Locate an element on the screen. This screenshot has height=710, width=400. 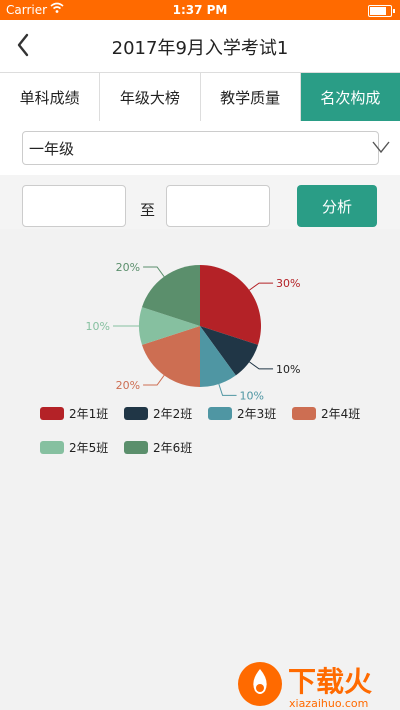
page-title: 2017年9月入学考试1 is located at coordinates (200, 48).